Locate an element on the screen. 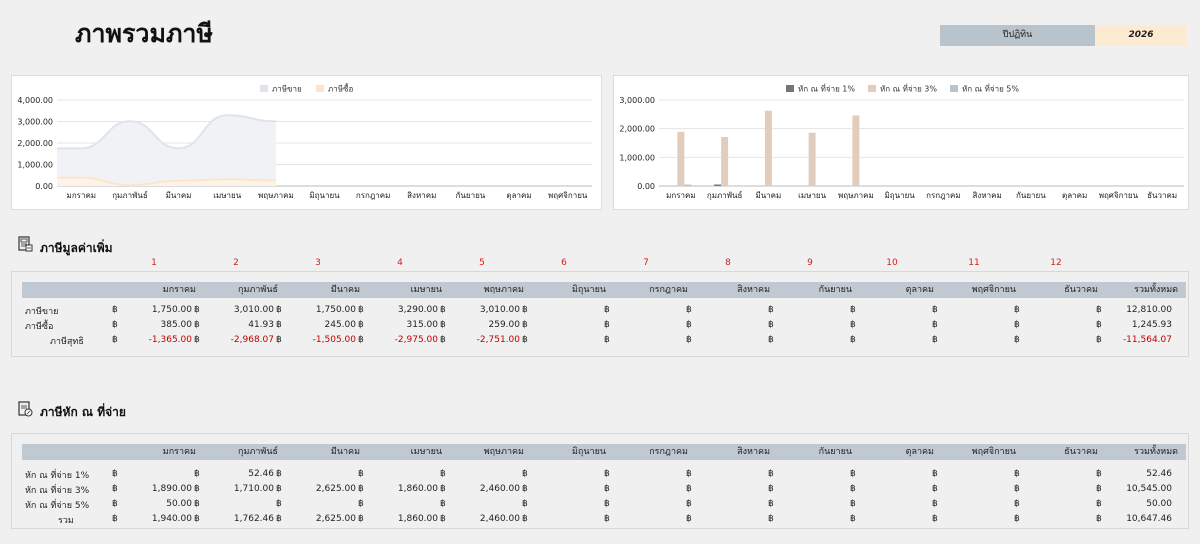  y-tick-label: 0.00 is located at coordinates (44, 186).